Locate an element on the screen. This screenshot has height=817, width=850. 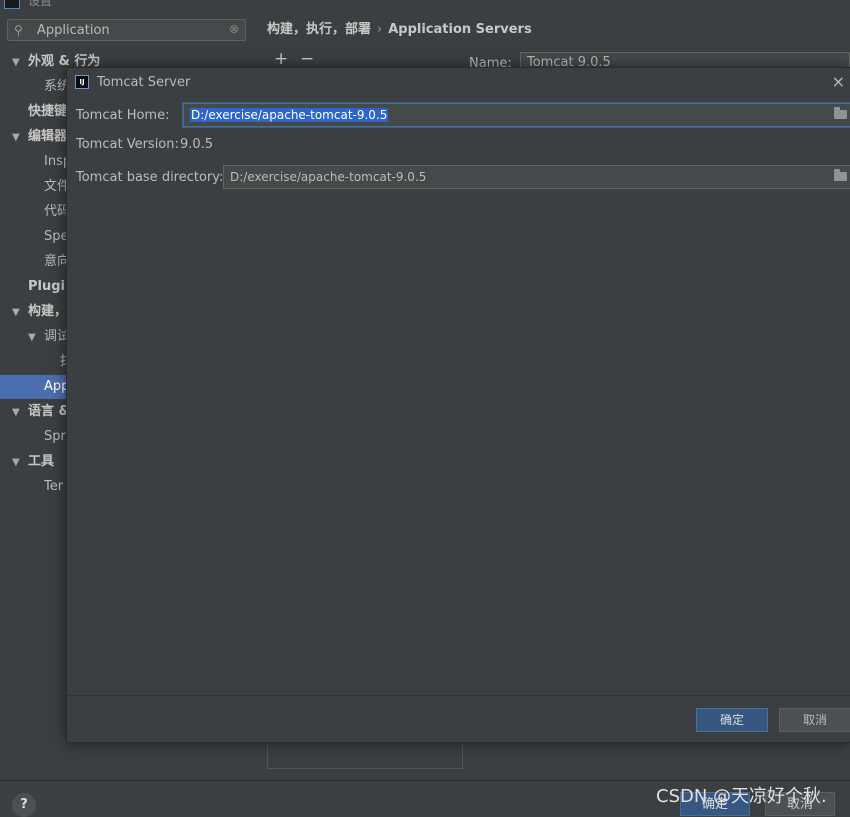
breadcrumb: 构建，执行，部署 › Application Servers is located at coordinates (399, 27).